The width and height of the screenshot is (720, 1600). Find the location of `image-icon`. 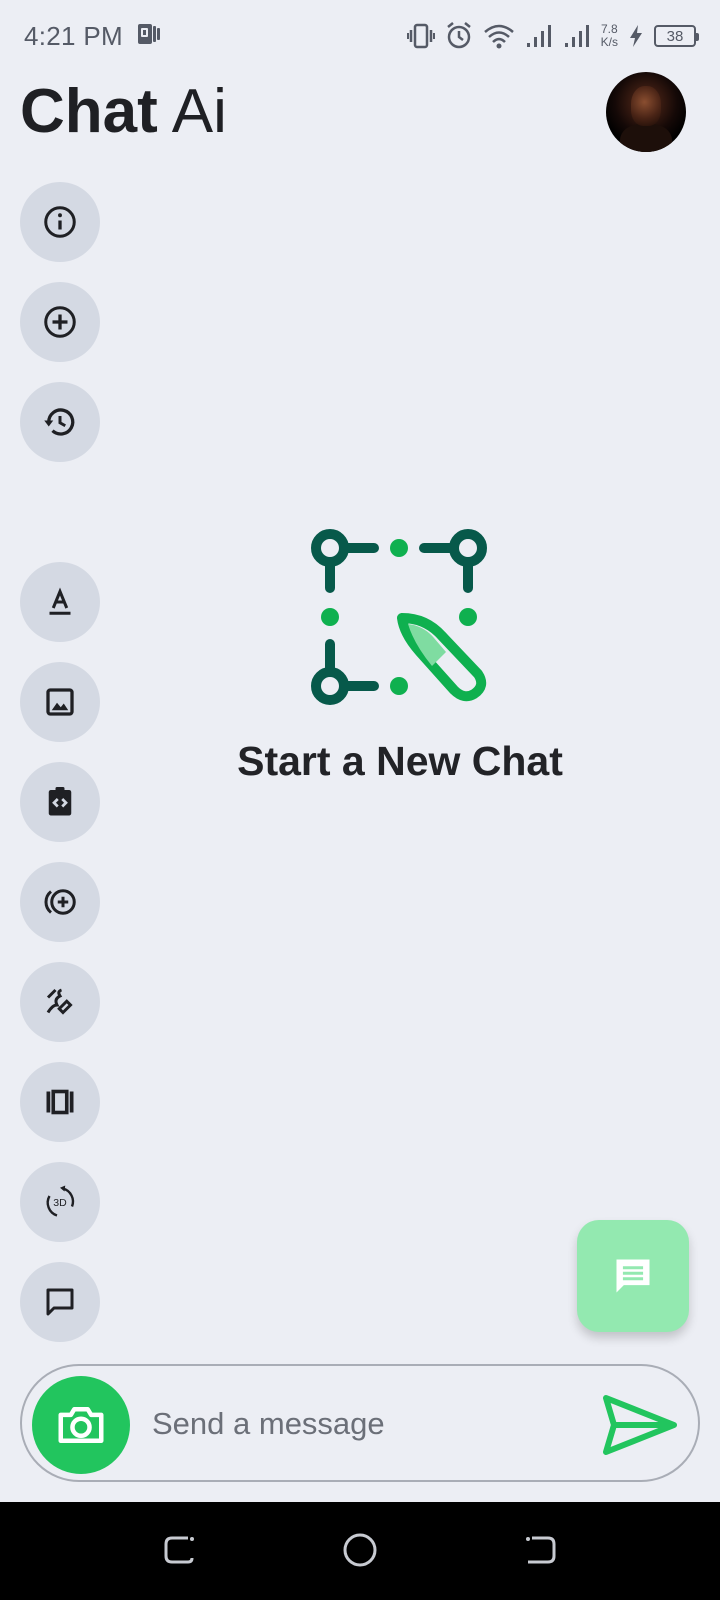

image-icon is located at coordinates (60, 702).